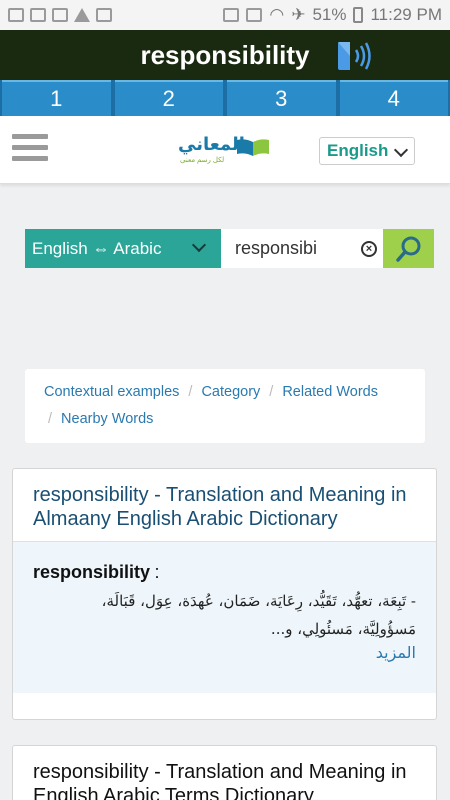 The height and width of the screenshot is (800, 450). What do you see at coordinates (107, 419) in the screenshot?
I see `link-nearby-words: Nearby Words` at bounding box center [107, 419].